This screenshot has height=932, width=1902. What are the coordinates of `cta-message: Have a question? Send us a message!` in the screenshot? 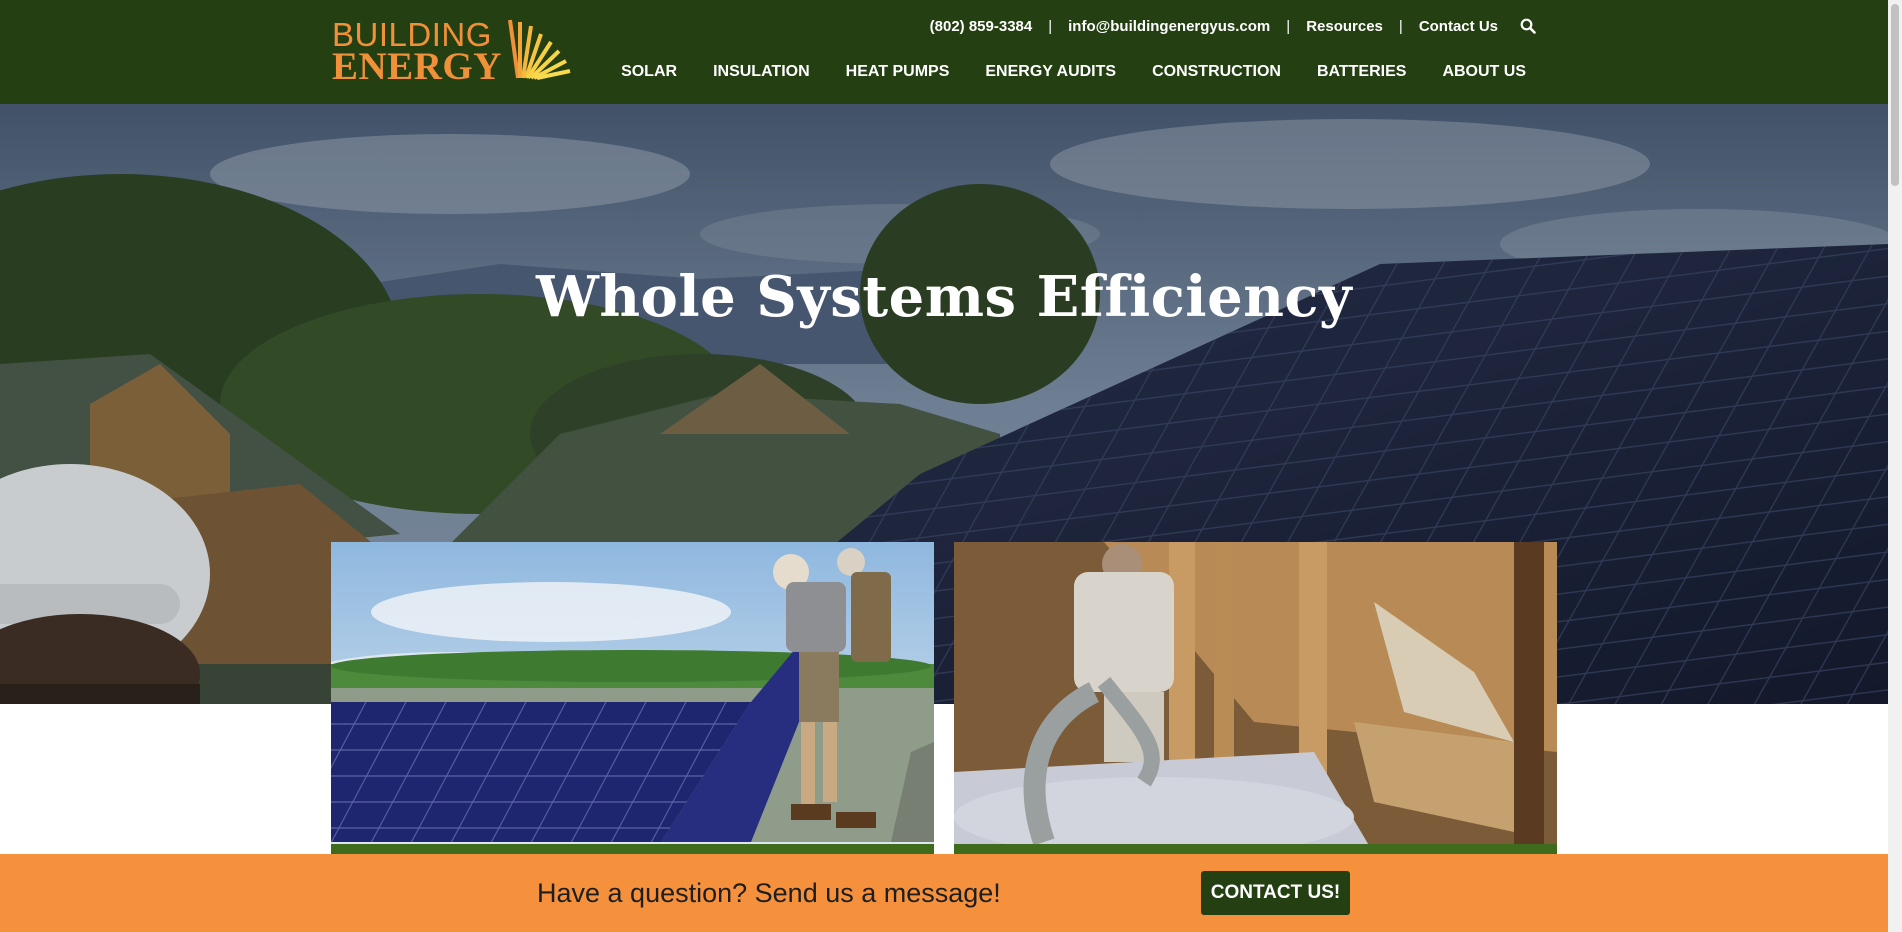 It's located at (769, 893).